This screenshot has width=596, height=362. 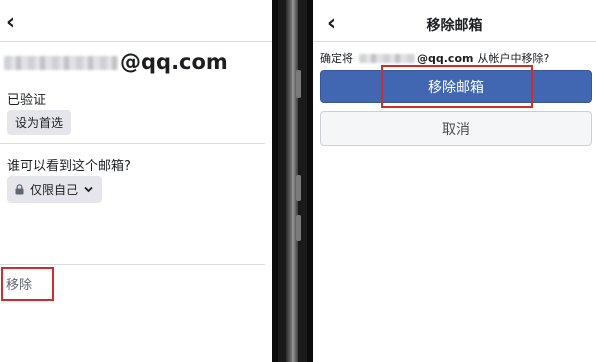 I want to click on privacy-selector: 仅限自己, so click(x=54, y=189).